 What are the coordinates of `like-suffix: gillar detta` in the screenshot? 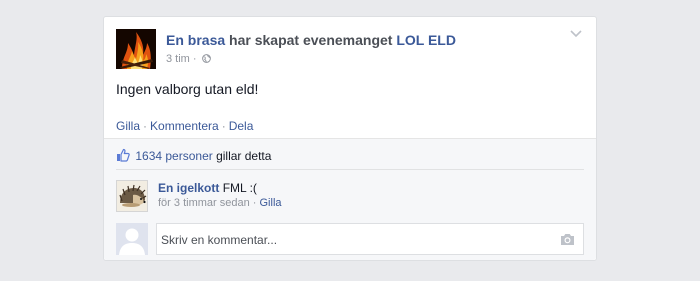 It's located at (244, 156).